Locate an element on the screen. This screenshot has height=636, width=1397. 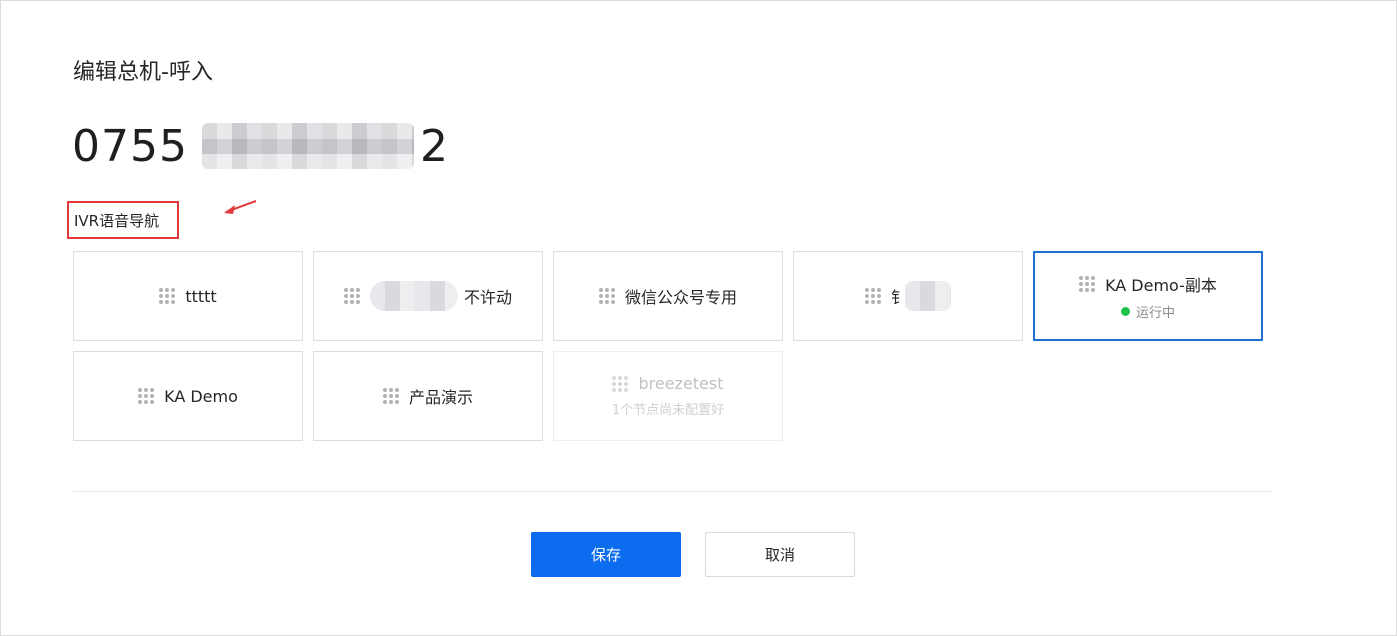
ivr-card-ttttt: ttttt is located at coordinates (188, 296).